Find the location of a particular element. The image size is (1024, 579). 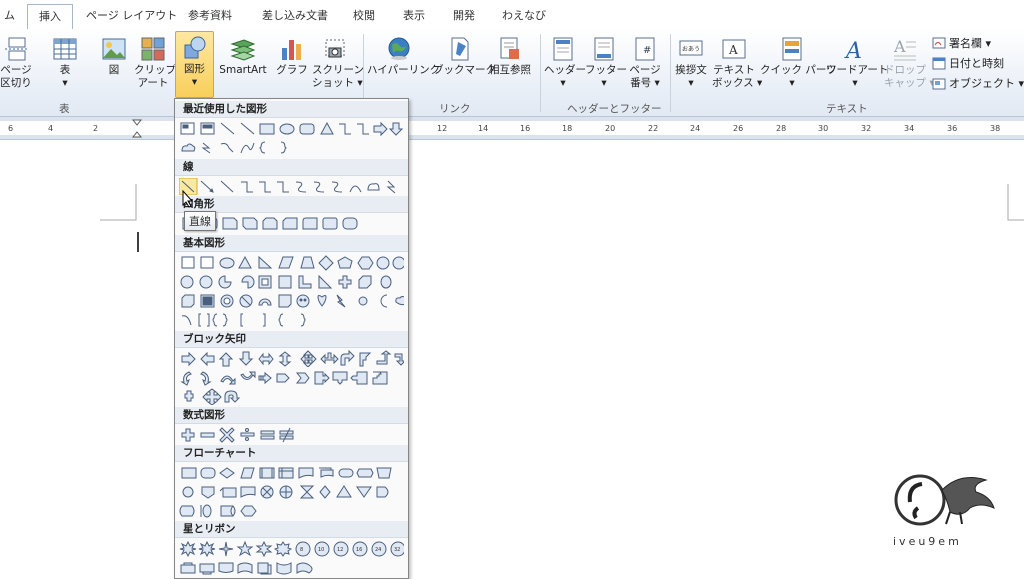

cross-reference-button: 相互参照 is located at coordinates (510, 56).